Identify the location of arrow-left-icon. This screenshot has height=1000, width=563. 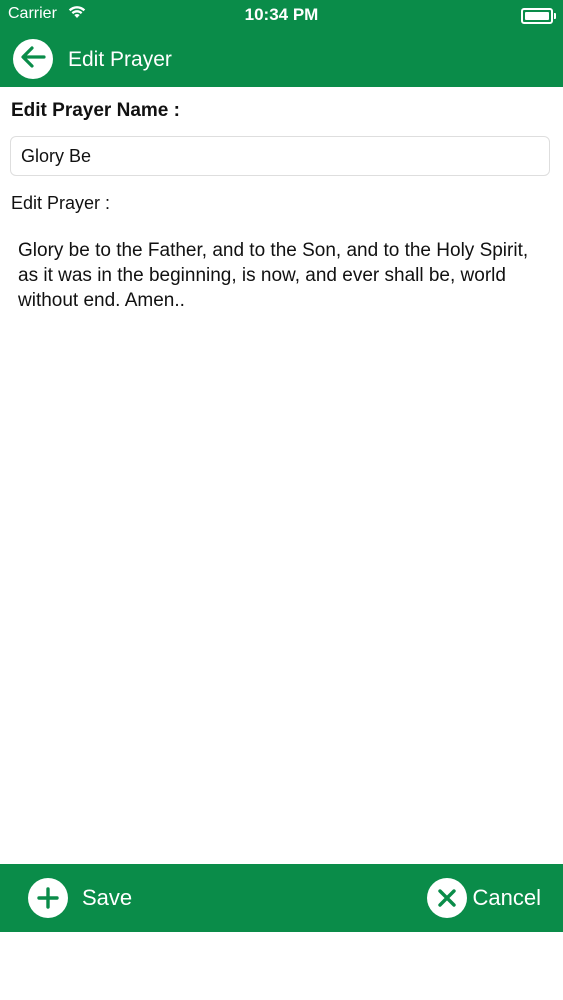
(33, 59).